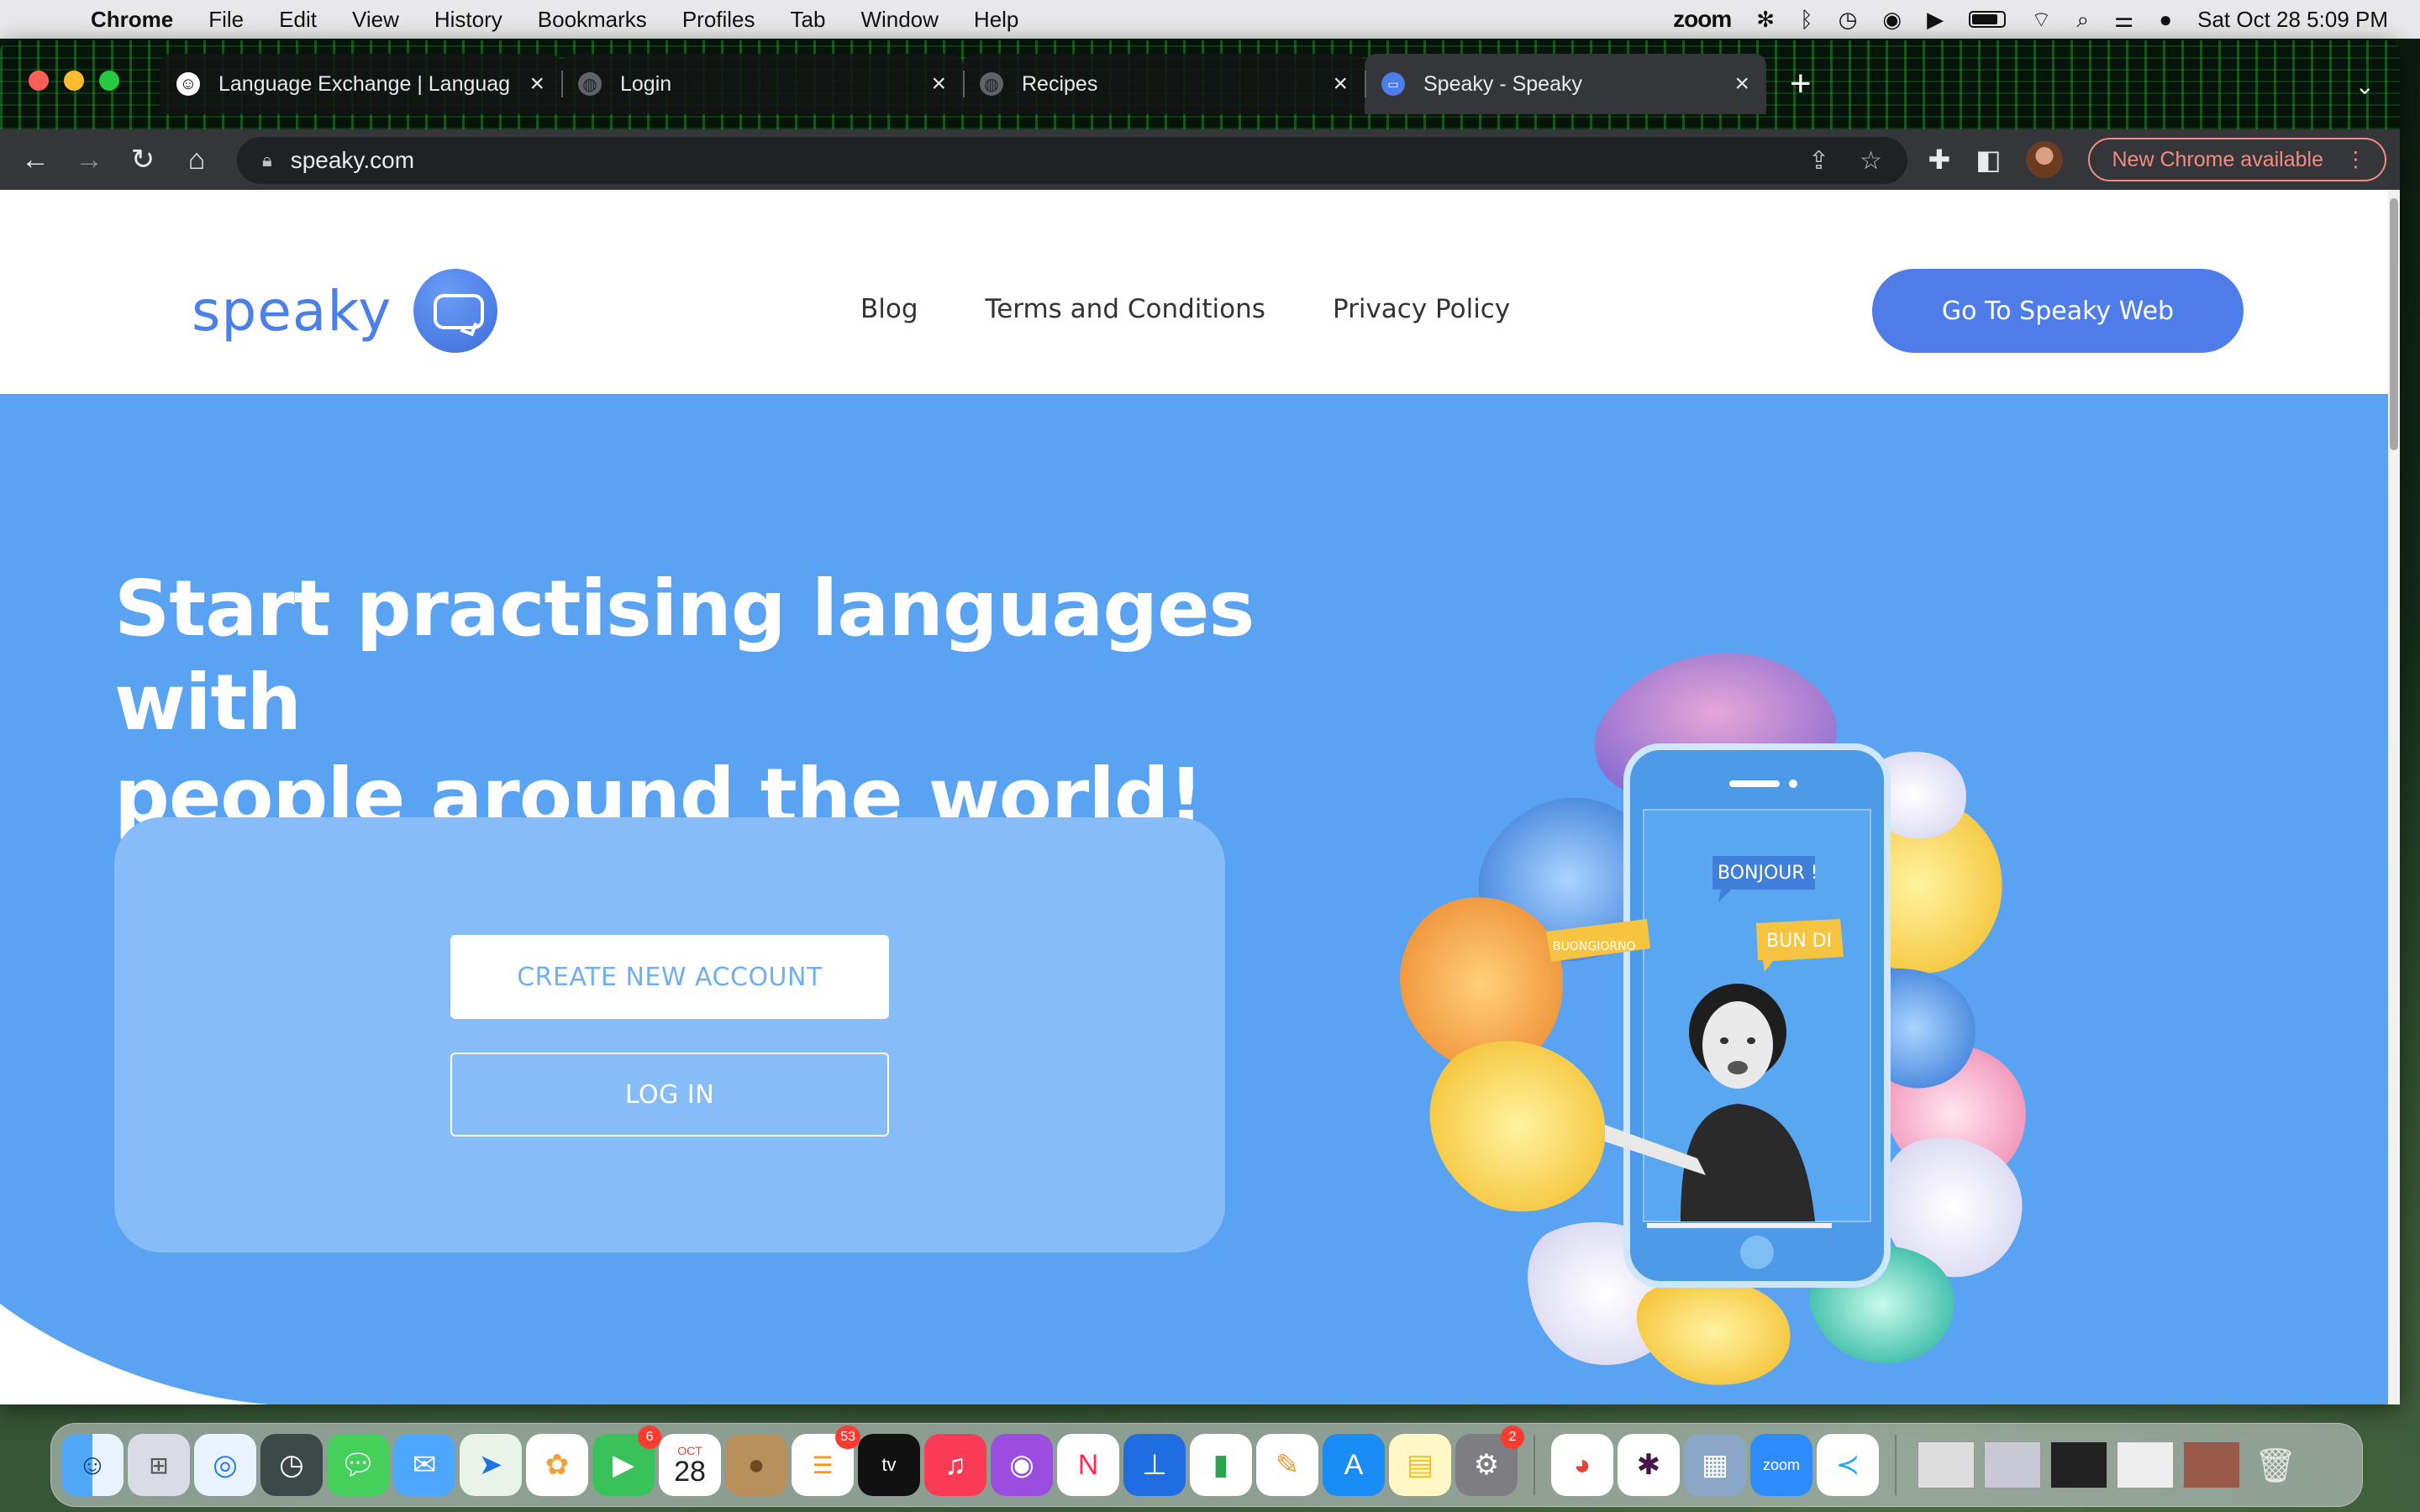 The width and height of the screenshot is (2420, 1512). What do you see at coordinates (1935, 19) in the screenshot?
I see `play-status-icon: ▶` at bounding box center [1935, 19].